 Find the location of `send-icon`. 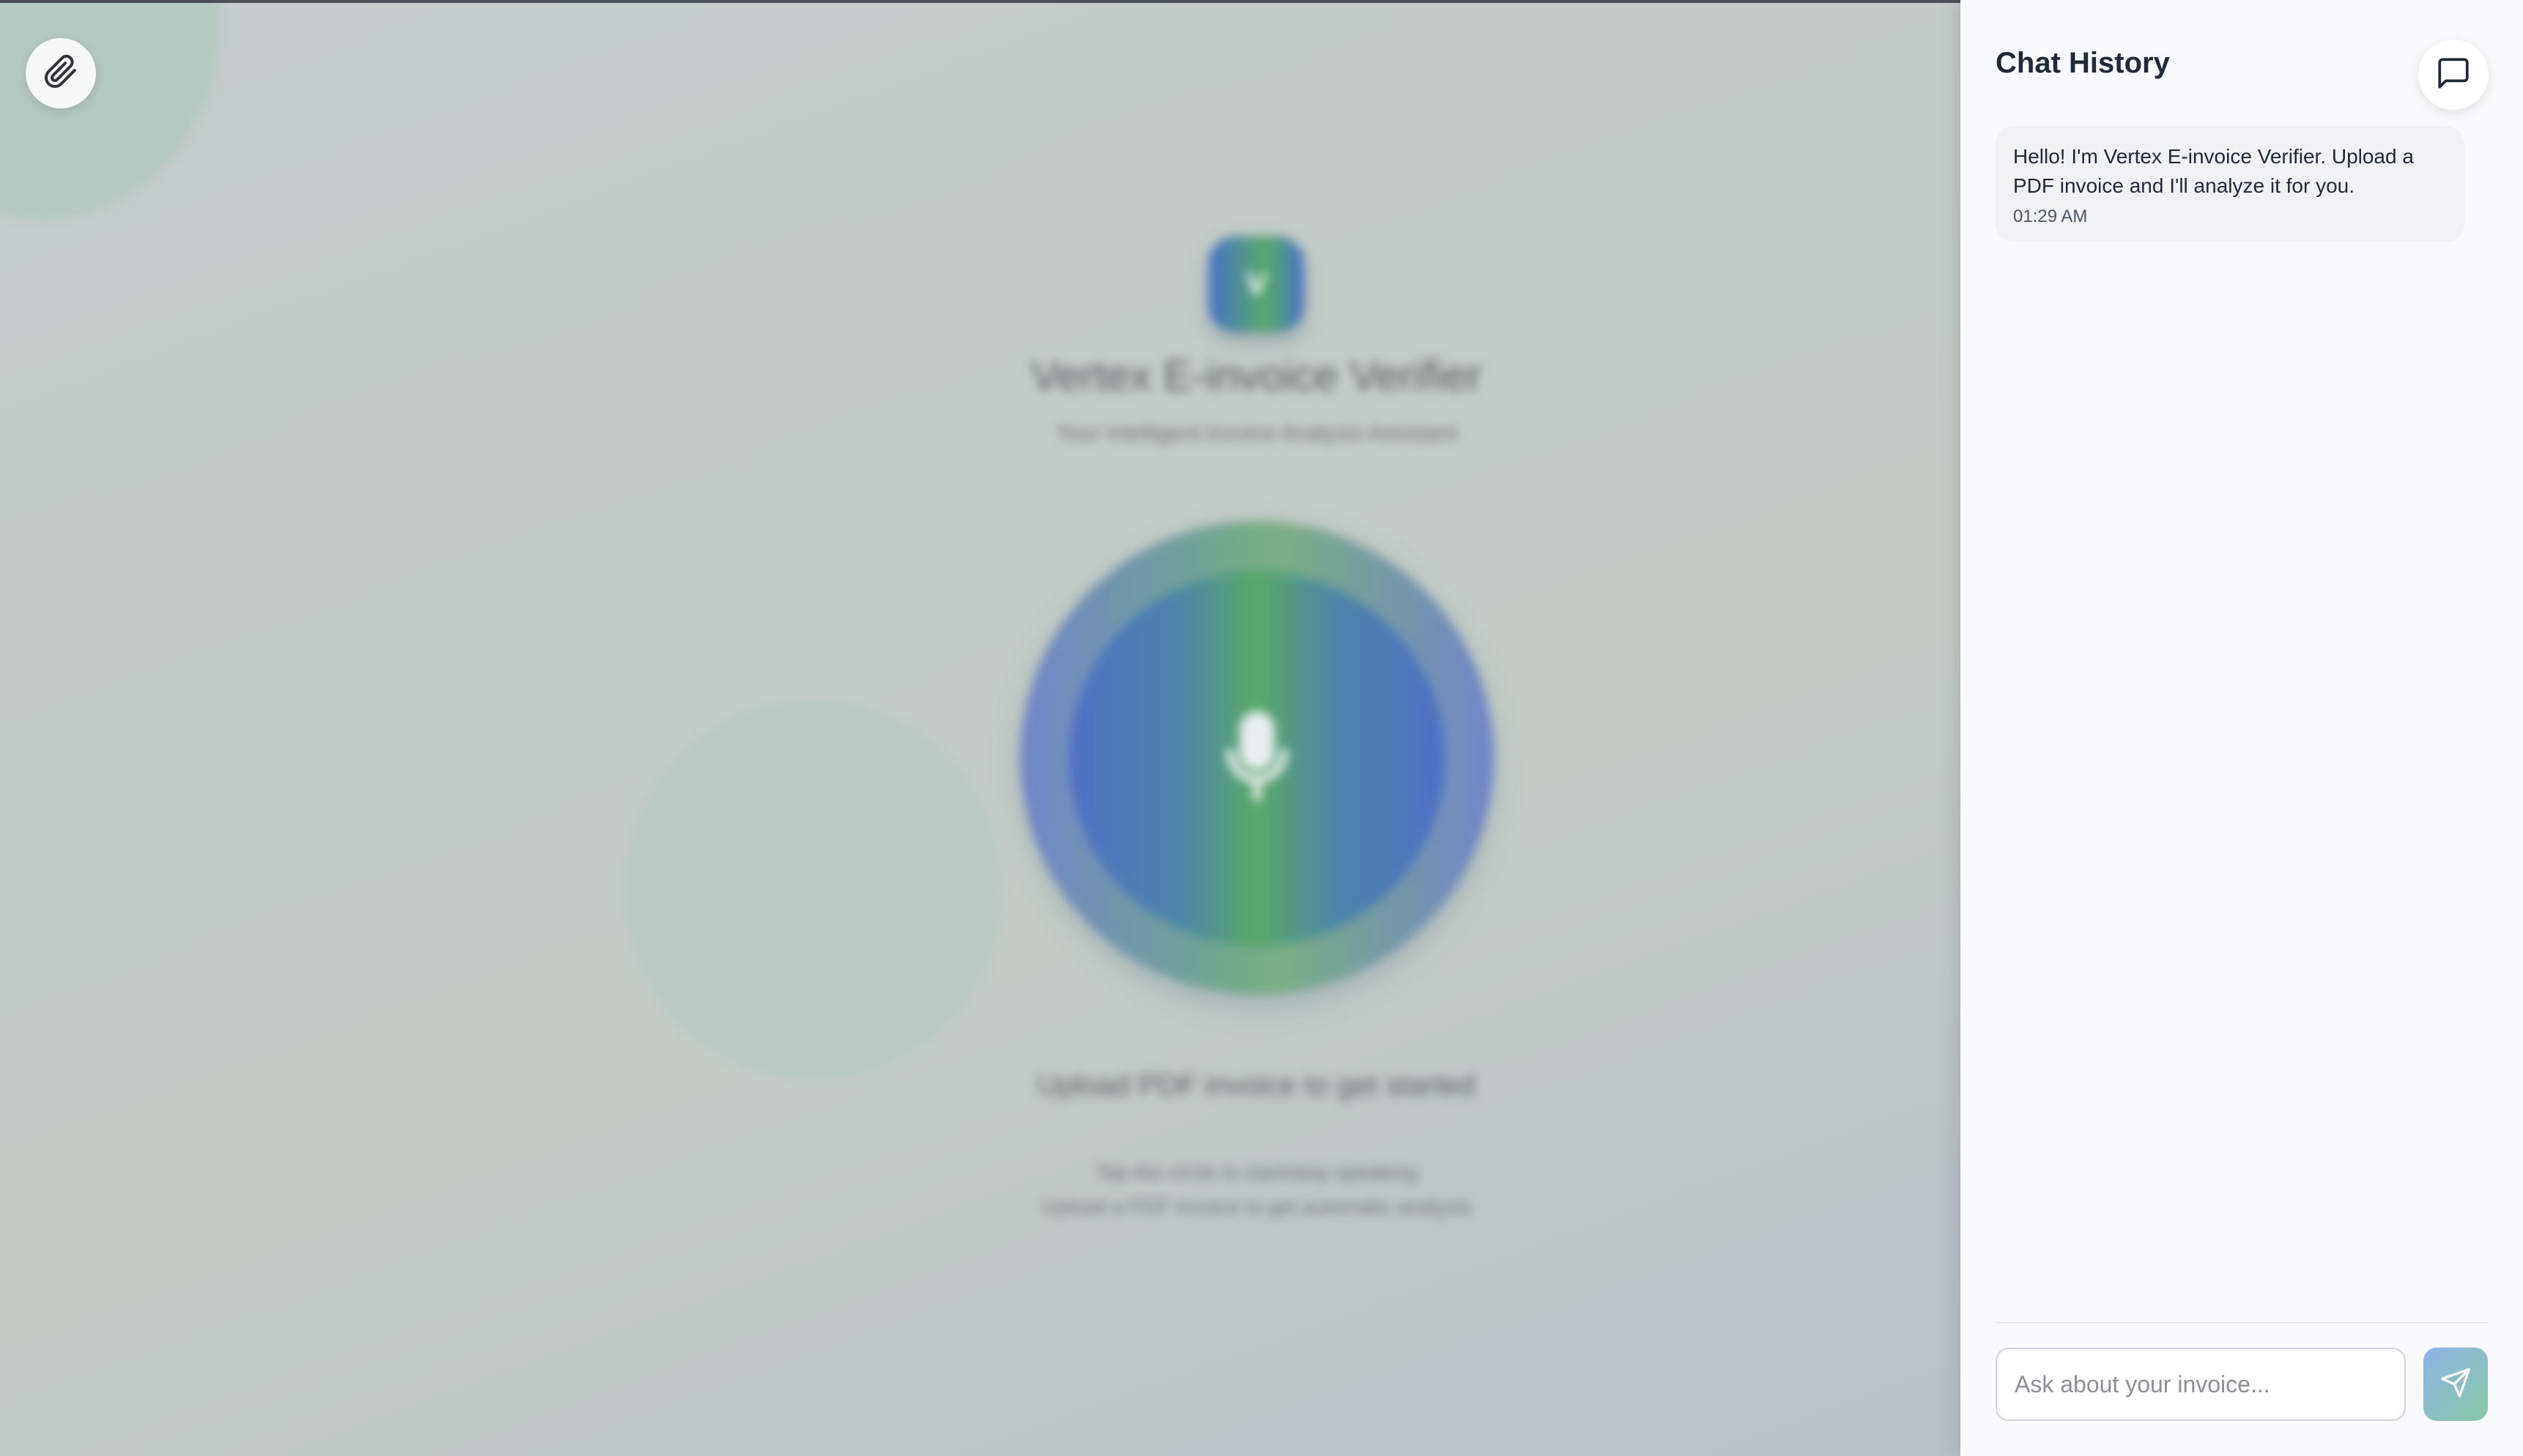

send-icon is located at coordinates (2456, 1385).